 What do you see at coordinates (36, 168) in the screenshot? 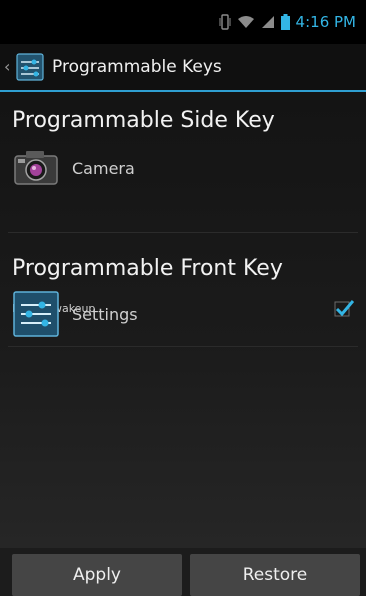
I see `camera-icon` at bounding box center [36, 168].